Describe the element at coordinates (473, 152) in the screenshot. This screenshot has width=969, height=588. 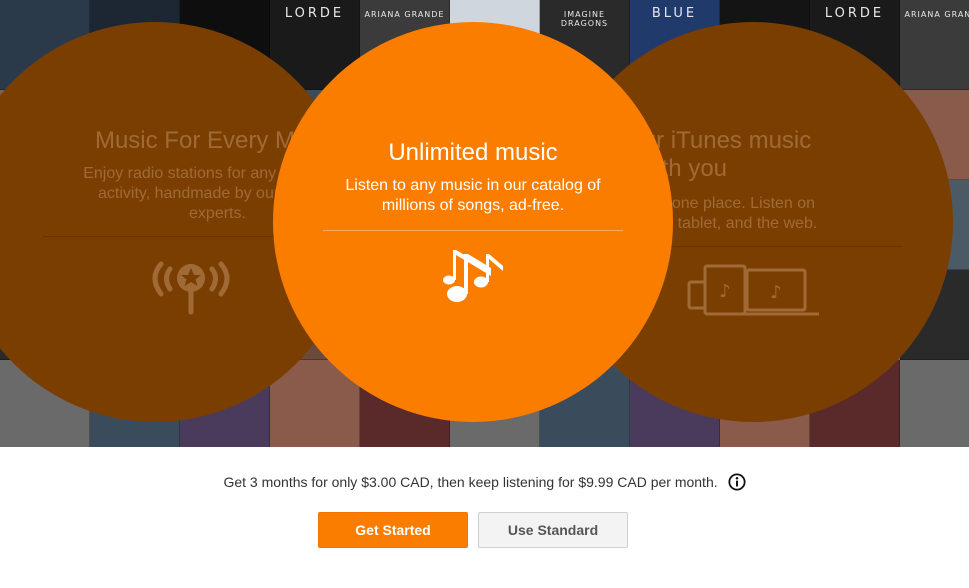
I see `card-title: Unlimited music` at that location.